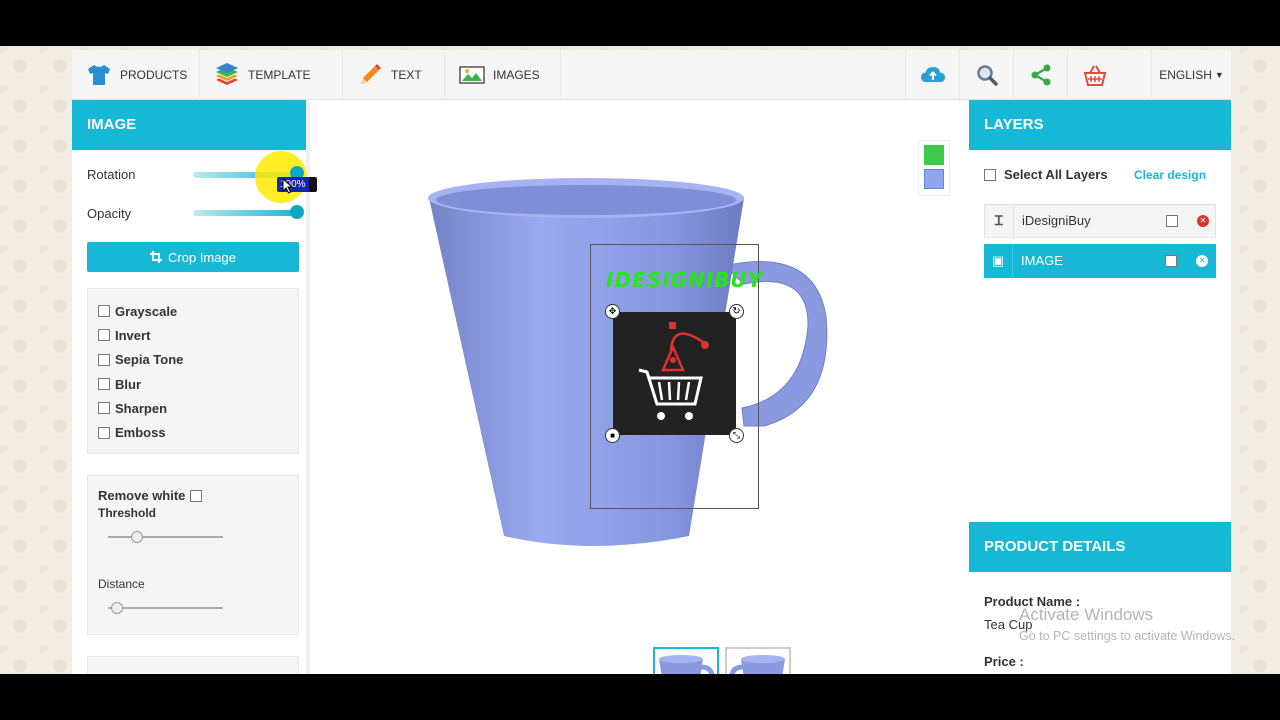  I want to click on search-button, so click(986, 75).